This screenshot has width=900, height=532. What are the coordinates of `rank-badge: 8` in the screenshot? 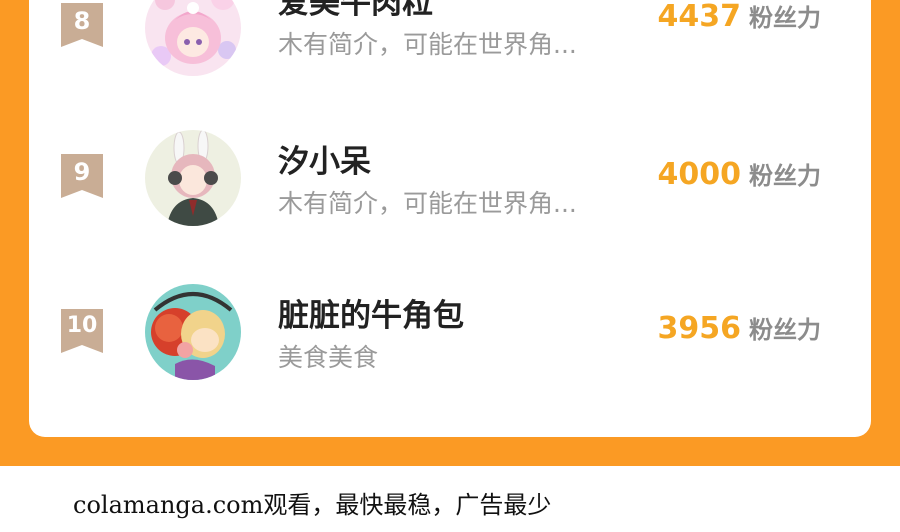 It's located at (82, 25).